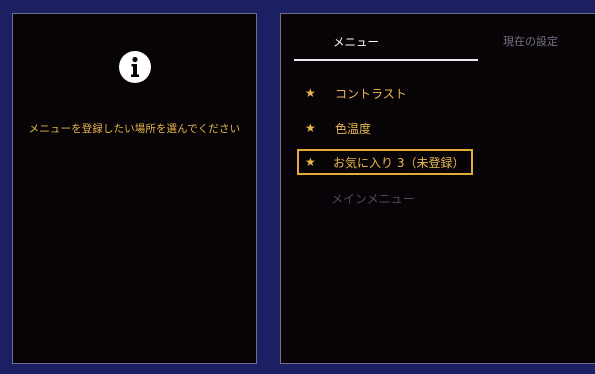 The width and height of the screenshot is (595, 374). I want to click on menu-item-main-menu: メインメニュー, so click(385, 198).